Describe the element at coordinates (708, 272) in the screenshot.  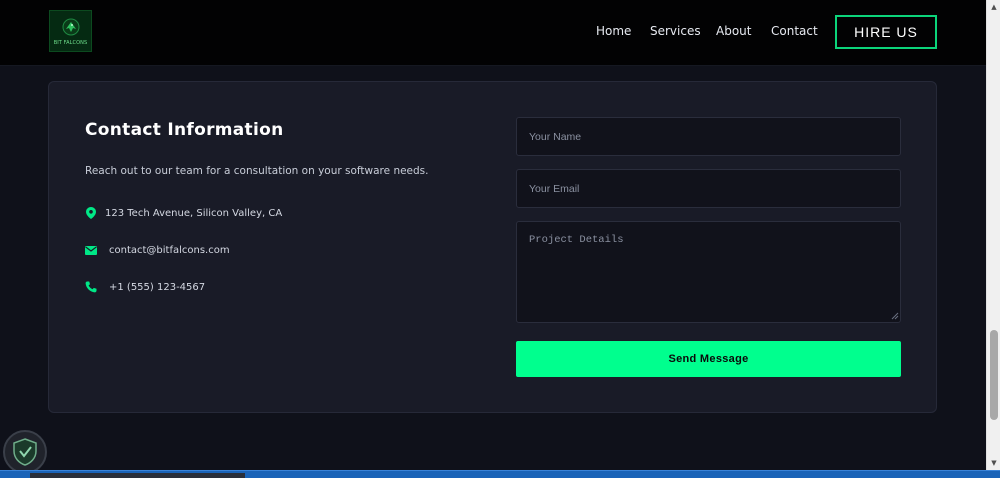
I see `project-details-textarea` at that location.